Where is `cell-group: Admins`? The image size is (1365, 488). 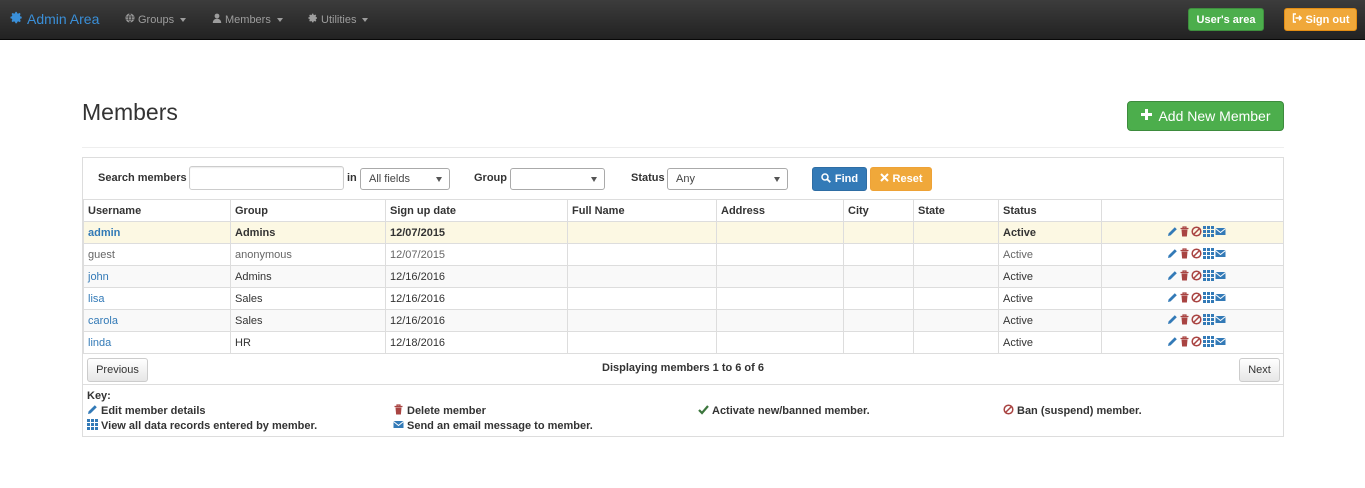 cell-group: Admins is located at coordinates (308, 232).